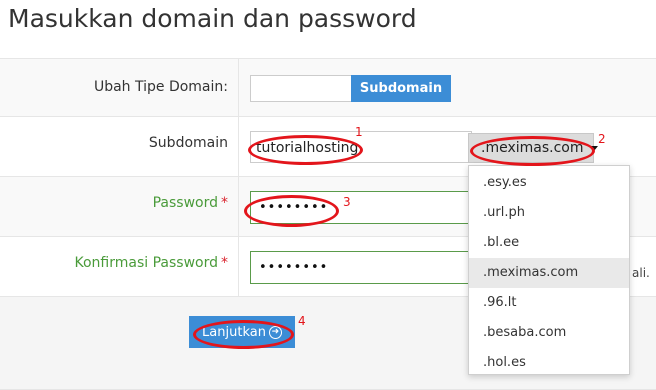 The width and height of the screenshot is (656, 390). What do you see at coordinates (188, 143) in the screenshot?
I see `subdomain-label: Subdomain` at bounding box center [188, 143].